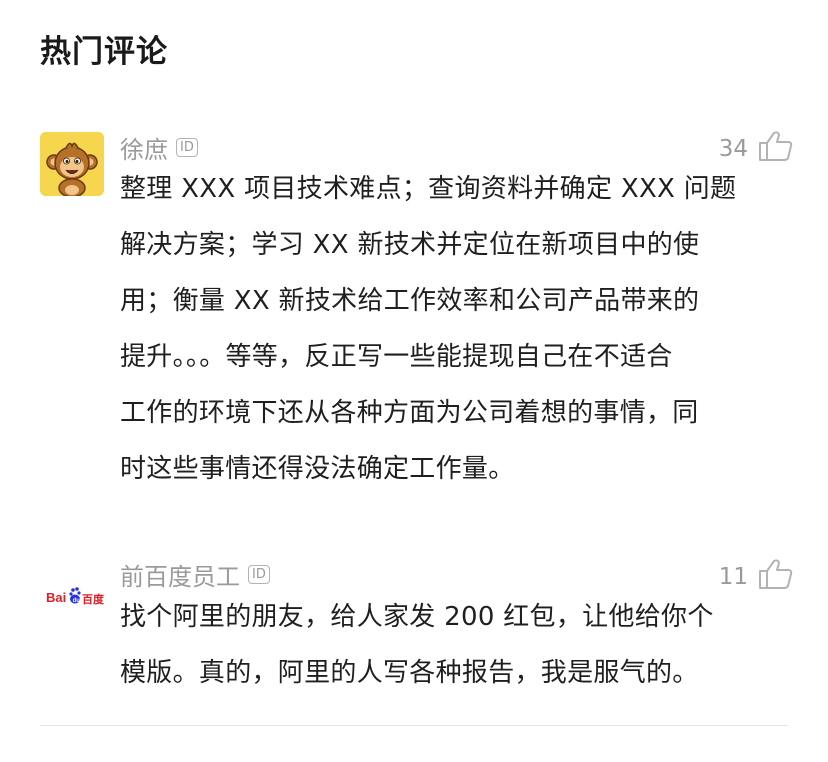  I want to click on like-area: 11, so click(756, 574).